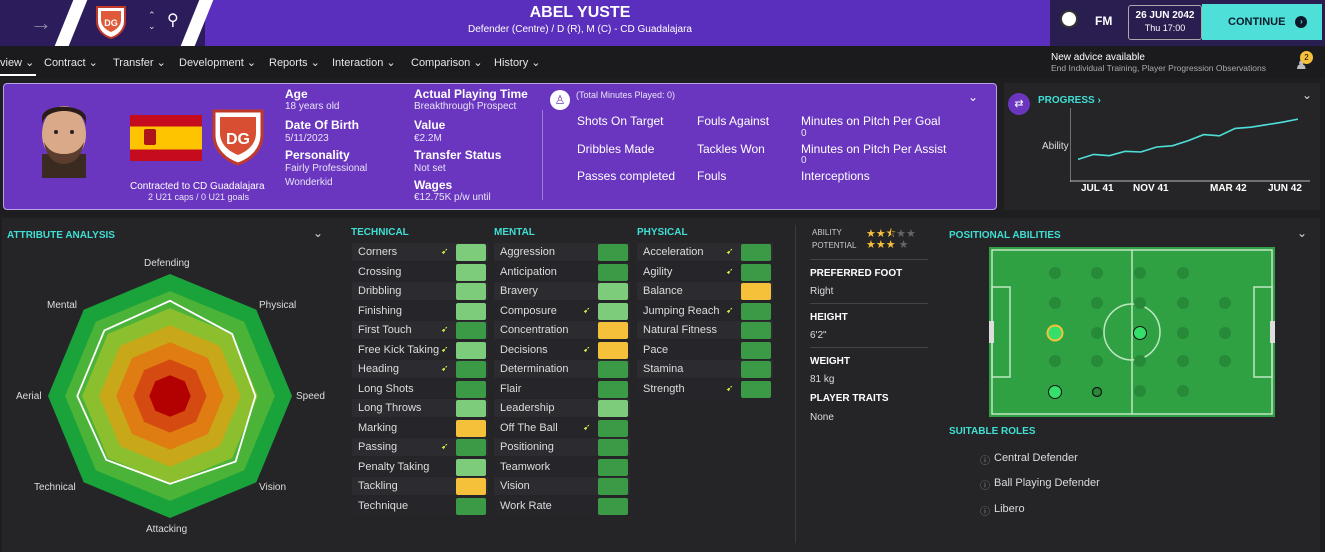  Describe the element at coordinates (519, 291) in the screenshot. I see `attribute-name: Bravery` at that location.